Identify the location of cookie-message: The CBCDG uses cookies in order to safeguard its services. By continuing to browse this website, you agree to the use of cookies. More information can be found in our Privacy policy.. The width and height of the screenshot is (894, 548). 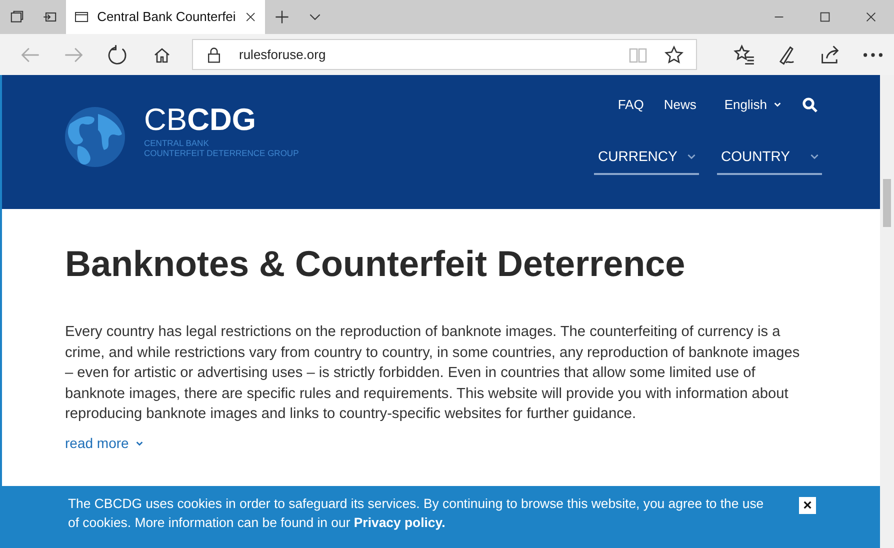
(416, 513).